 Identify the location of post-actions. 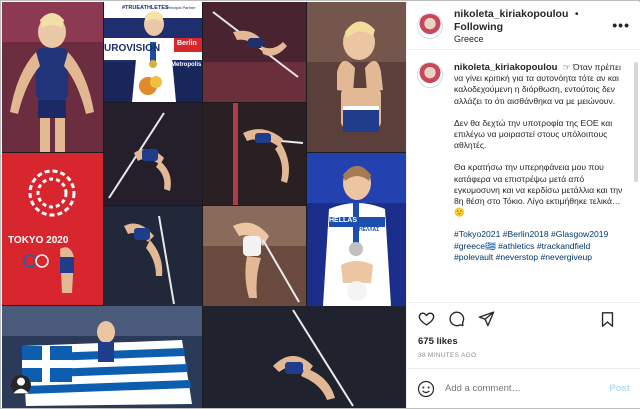
(523, 318).